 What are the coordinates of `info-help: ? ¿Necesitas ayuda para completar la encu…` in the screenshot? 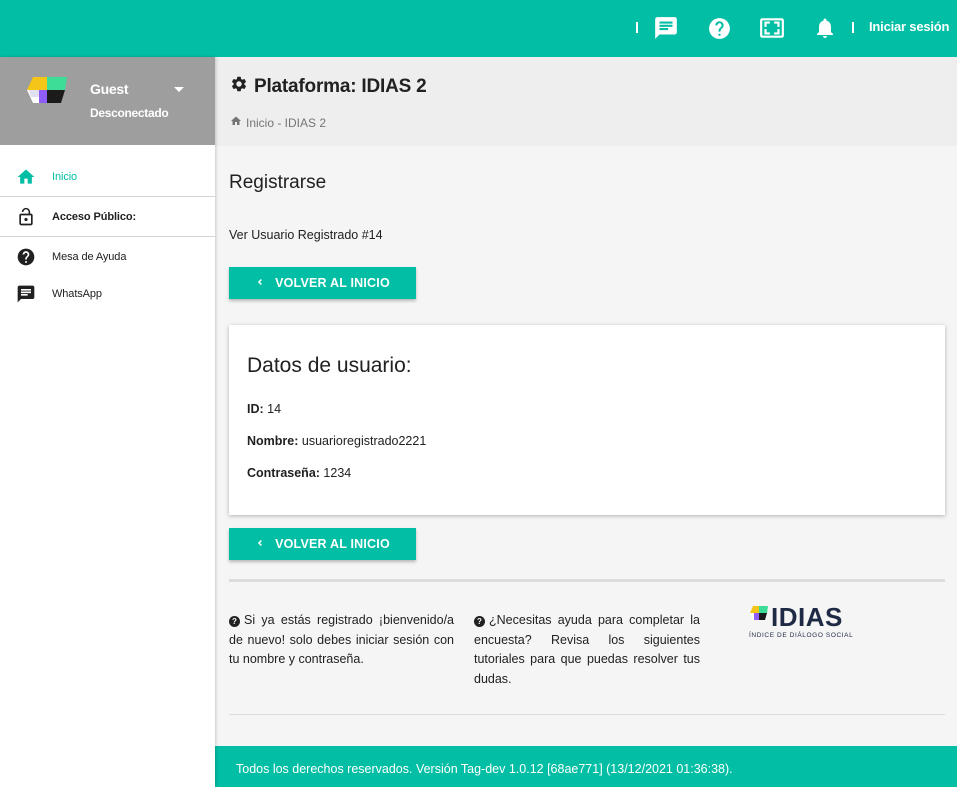 It's located at (587, 650).